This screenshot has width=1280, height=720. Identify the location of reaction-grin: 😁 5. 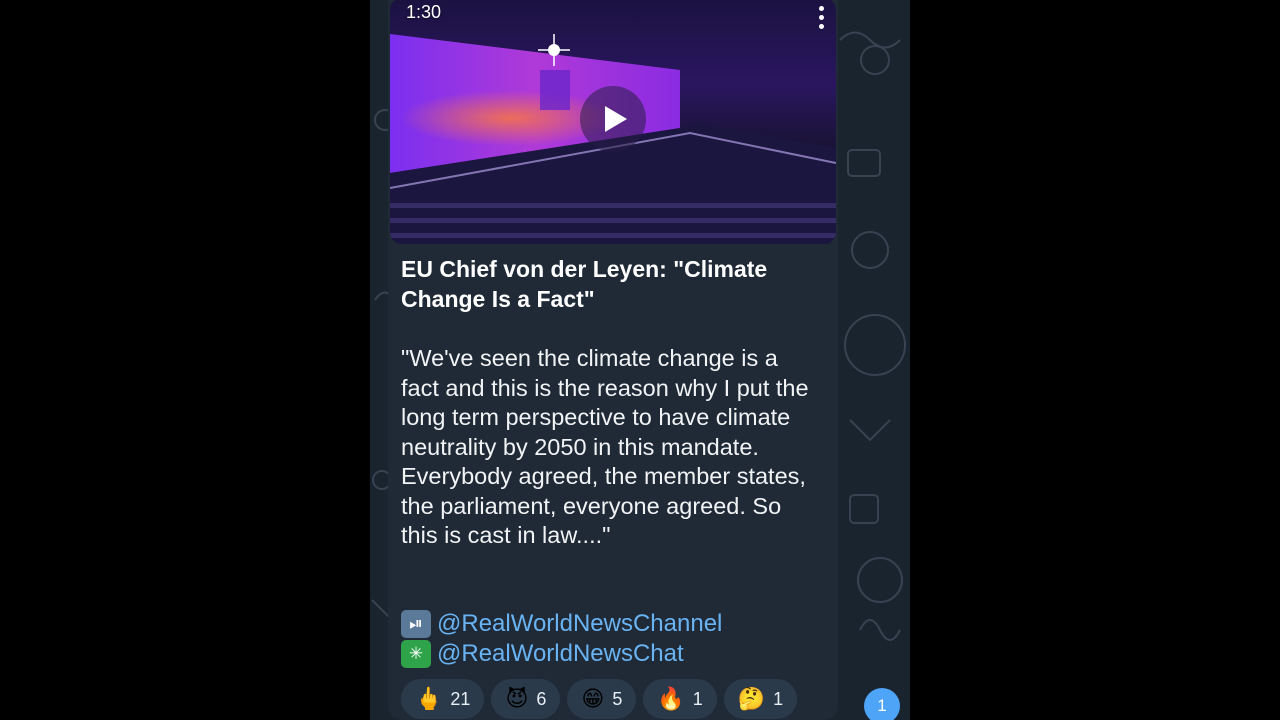
(602, 699).